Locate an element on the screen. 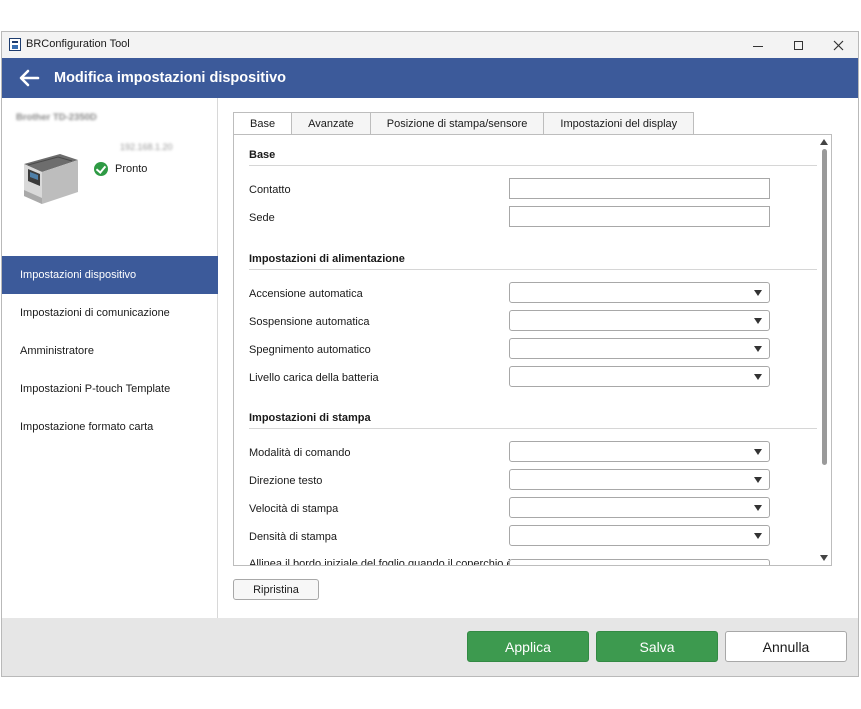  close-icon is located at coordinates (838, 45).